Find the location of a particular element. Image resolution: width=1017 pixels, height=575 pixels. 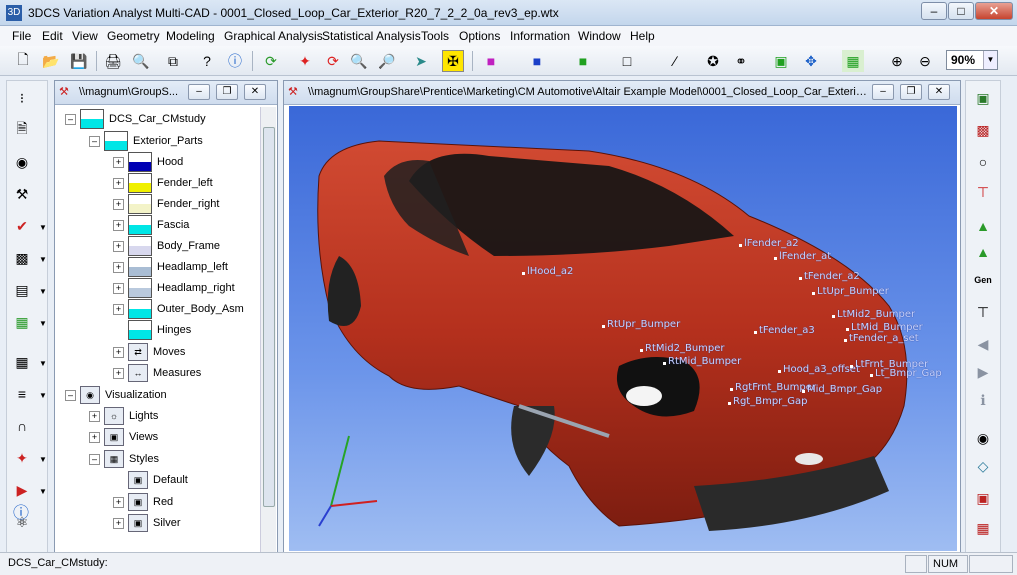

tree-item-visualization: – ◉ Visualization is located at coordinates (116, 395).